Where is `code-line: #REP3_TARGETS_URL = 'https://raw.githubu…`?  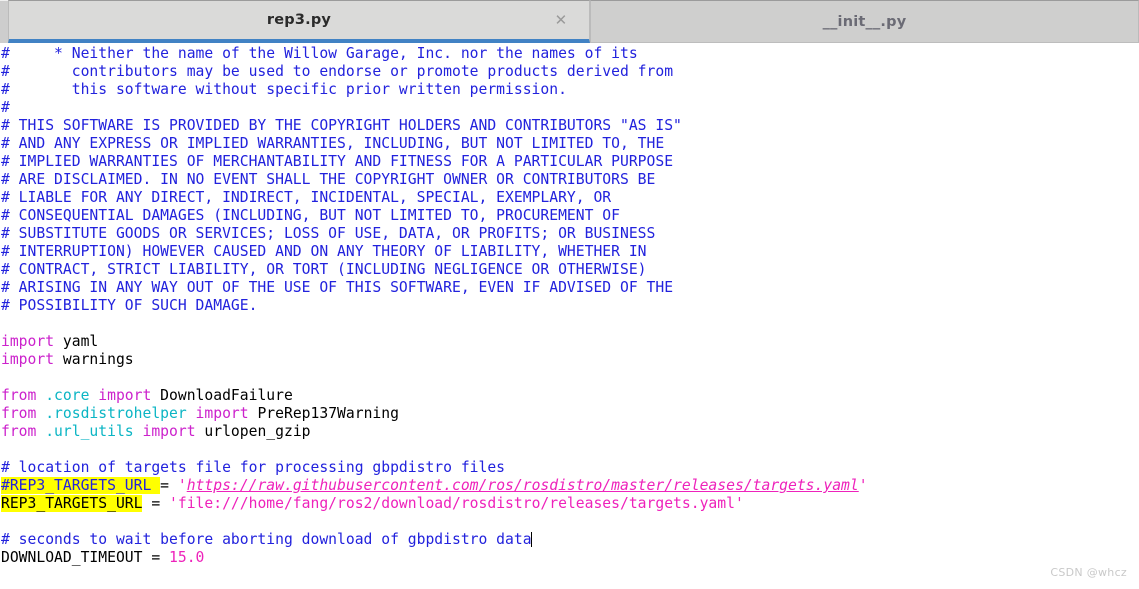
code-line: #REP3_TARGETS_URL = 'https://raw.githubu… is located at coordinates (569, 486).